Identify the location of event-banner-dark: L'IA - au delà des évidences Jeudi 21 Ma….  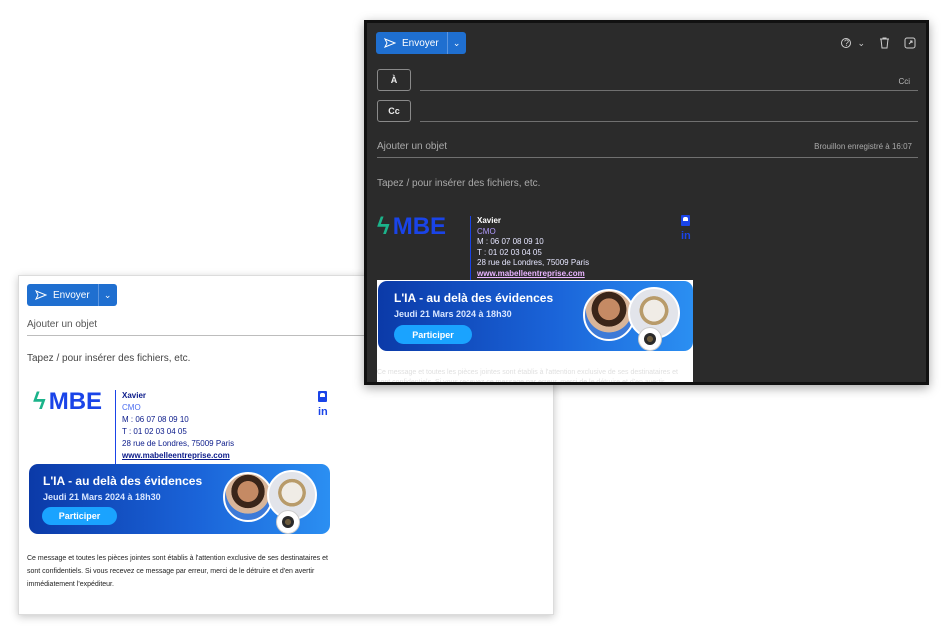
(535, 316).